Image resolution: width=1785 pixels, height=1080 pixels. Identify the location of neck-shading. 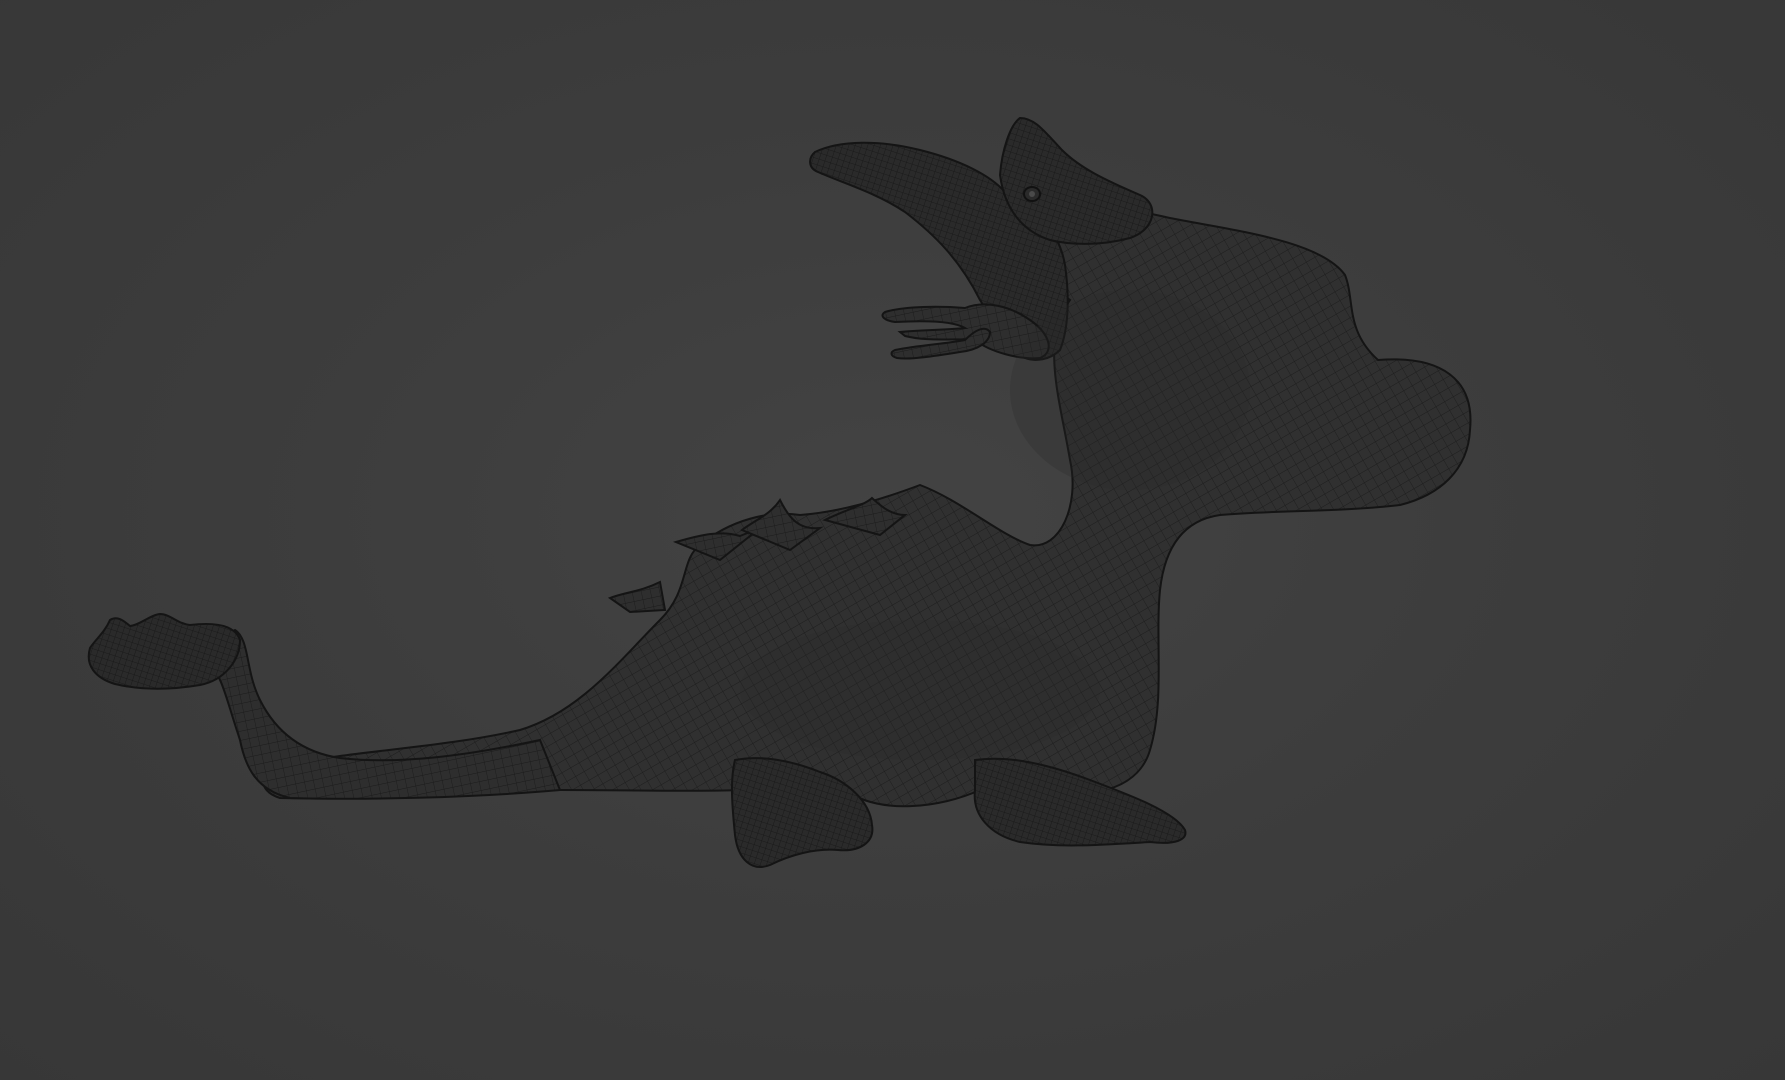
(1130, 390).